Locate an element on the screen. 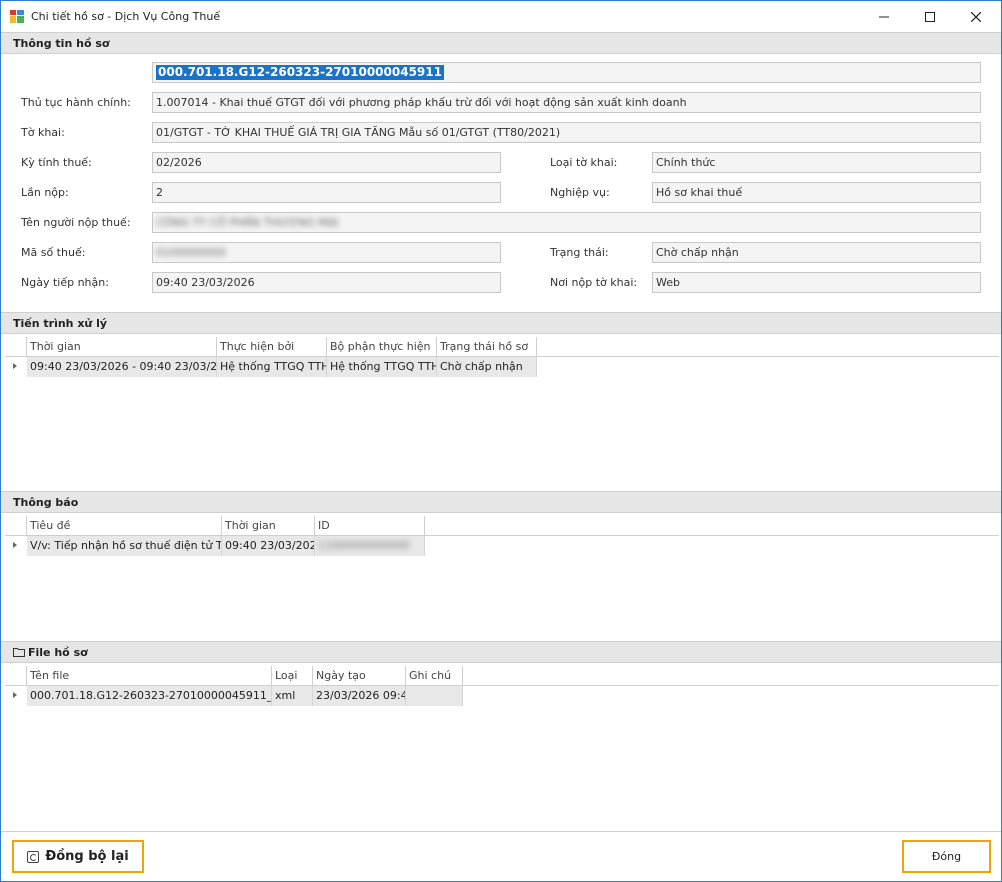 This screenshot has height=882, width=1002. period-label: Kỳ tính thuế: is located at coordinates (56, 162).